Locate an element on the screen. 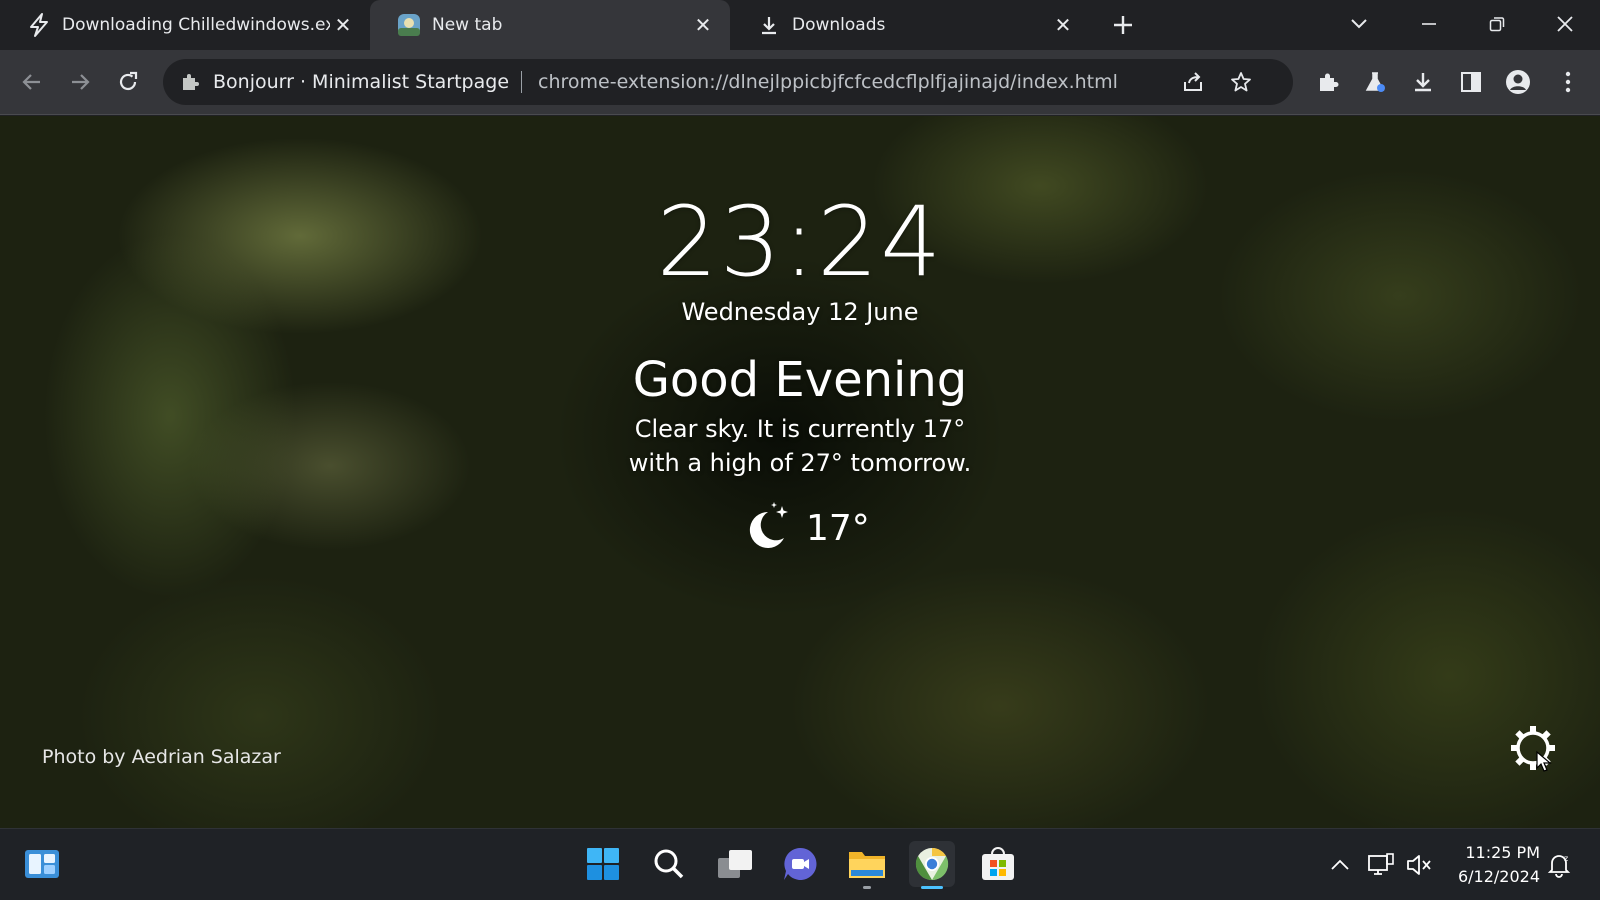 This screenshot has width=1600, height=900. labs-button is located at coordinates (1375, 82).